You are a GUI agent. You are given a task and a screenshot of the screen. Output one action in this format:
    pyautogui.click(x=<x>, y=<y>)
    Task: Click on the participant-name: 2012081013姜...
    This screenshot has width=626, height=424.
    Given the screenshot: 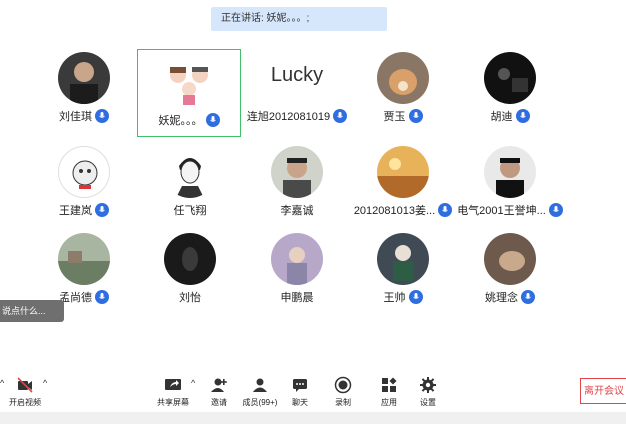 What is the action you would take?
    pyautogui.click(x=394, y=211)
    